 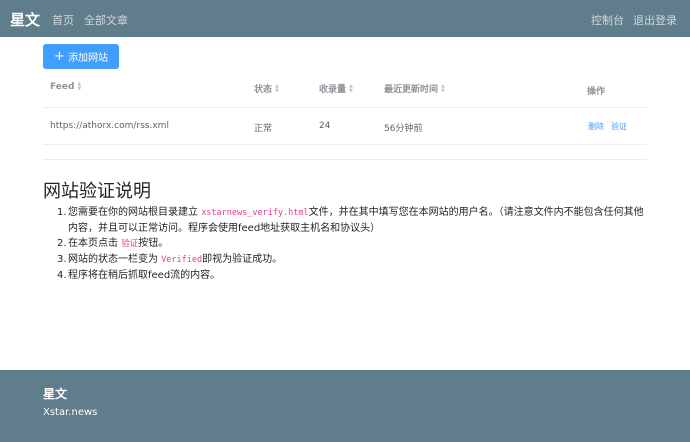 What do you see at coordinates (130, 244) in the screenshot?
I see `code-verify: 验证` at bounding box center [130, 244].